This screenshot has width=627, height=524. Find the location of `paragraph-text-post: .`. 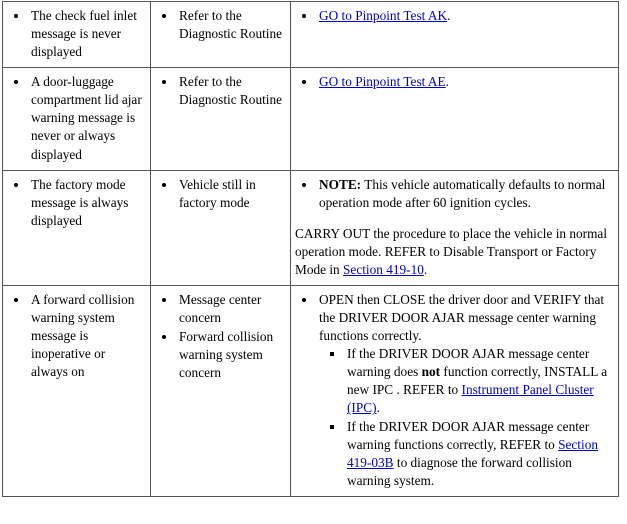

paragraph-text-post: . is located at coordinates (425, 269).